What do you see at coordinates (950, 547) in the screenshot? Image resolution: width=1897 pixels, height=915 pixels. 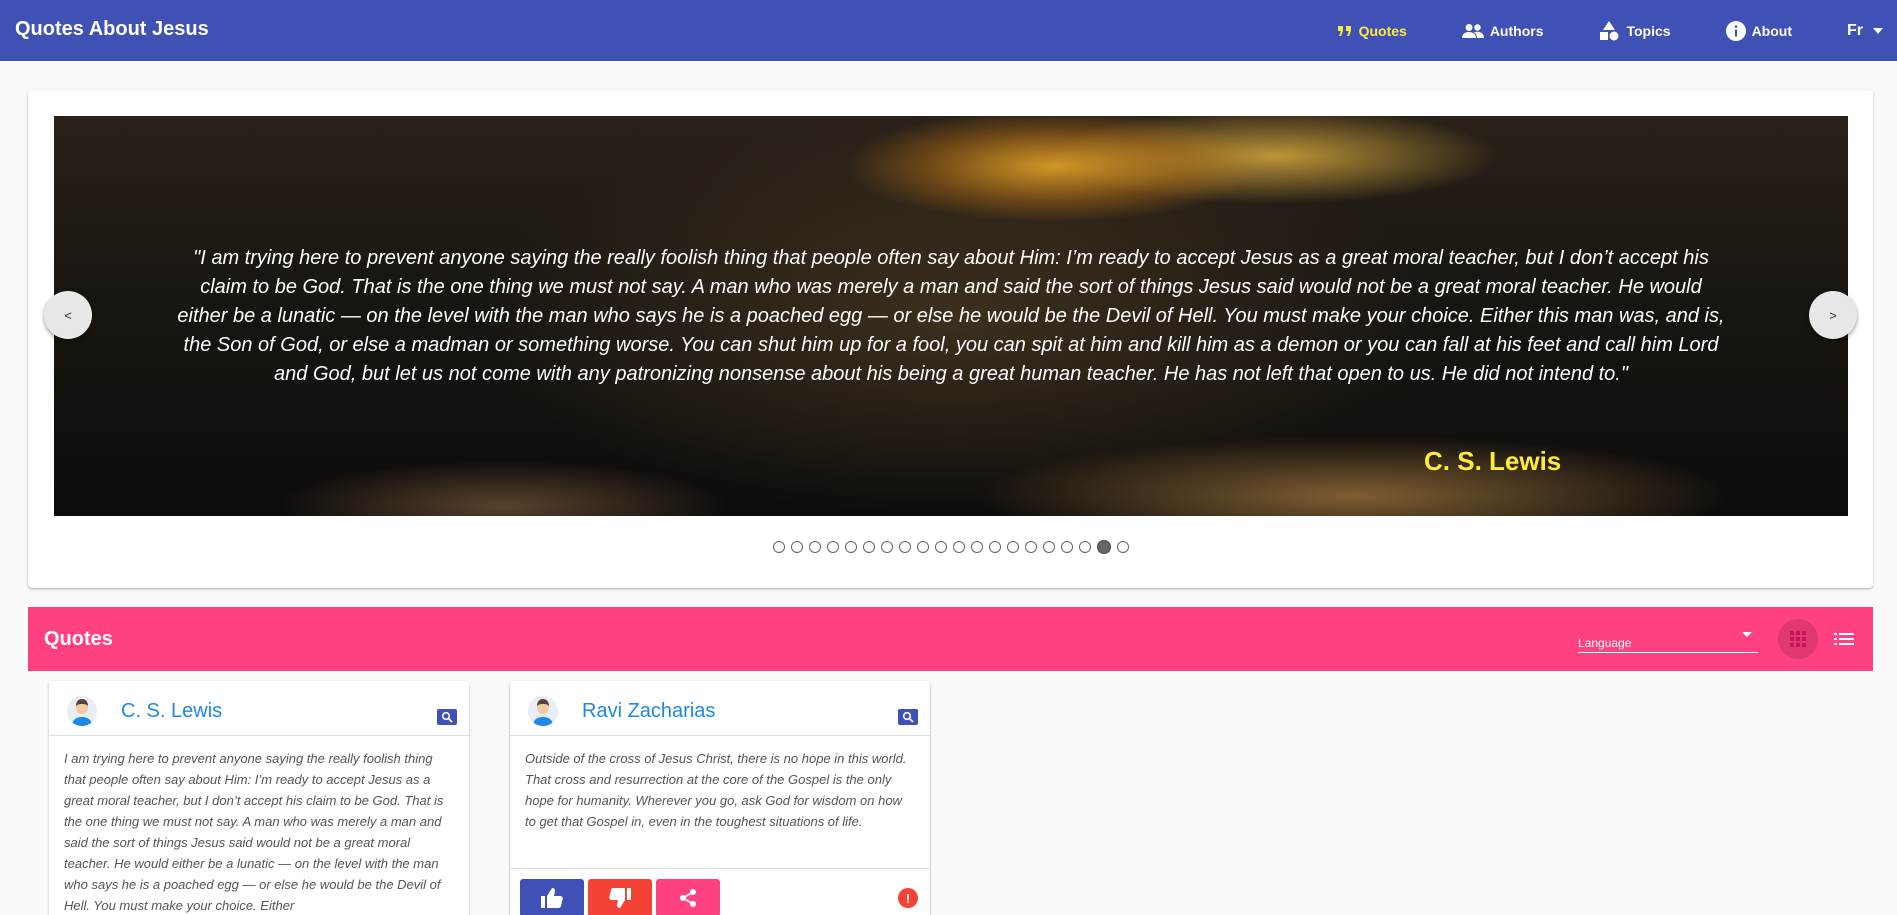 I see `carousel-indicators` at bounding box center [950, 547].